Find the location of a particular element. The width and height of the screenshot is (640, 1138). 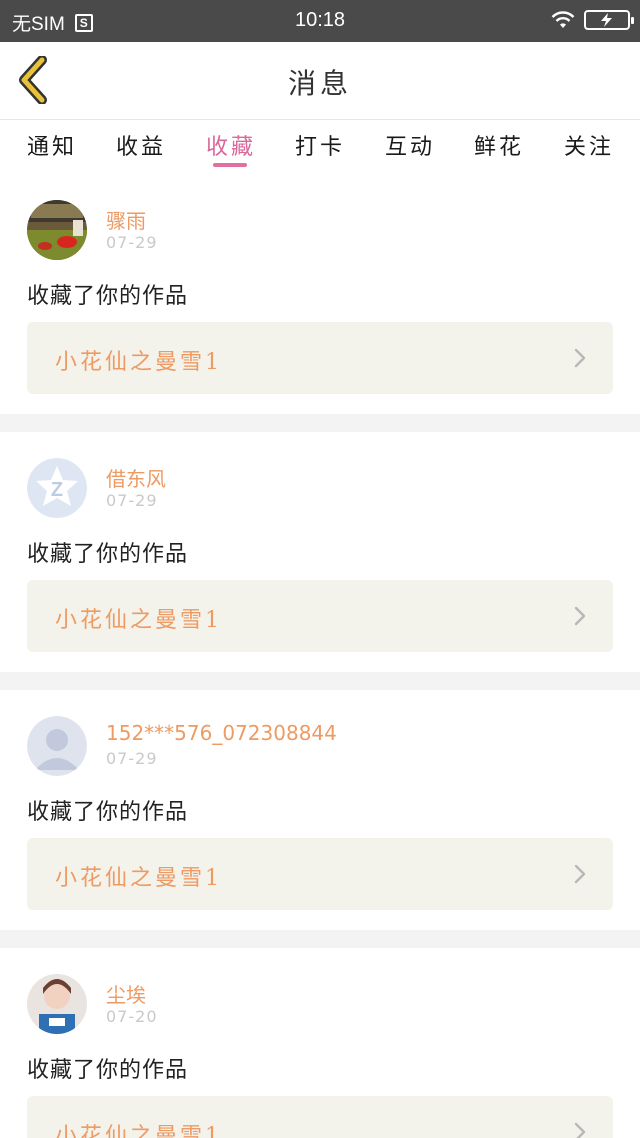

username: 骤雨 is located at coordinates (126, 219).